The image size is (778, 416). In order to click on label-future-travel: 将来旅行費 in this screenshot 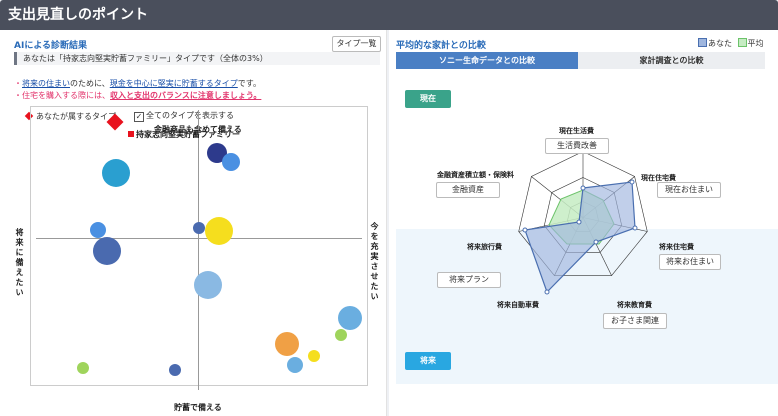, I will do `click(484, 247)`.